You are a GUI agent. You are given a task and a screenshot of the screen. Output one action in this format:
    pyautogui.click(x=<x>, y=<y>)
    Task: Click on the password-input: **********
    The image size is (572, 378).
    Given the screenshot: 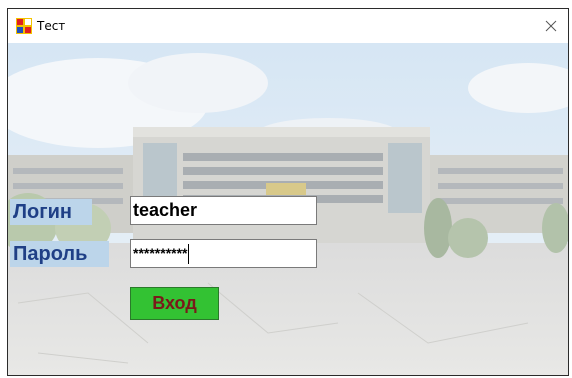 What is the action you would take?
    pyautogui.click(x=223, y=253)
    